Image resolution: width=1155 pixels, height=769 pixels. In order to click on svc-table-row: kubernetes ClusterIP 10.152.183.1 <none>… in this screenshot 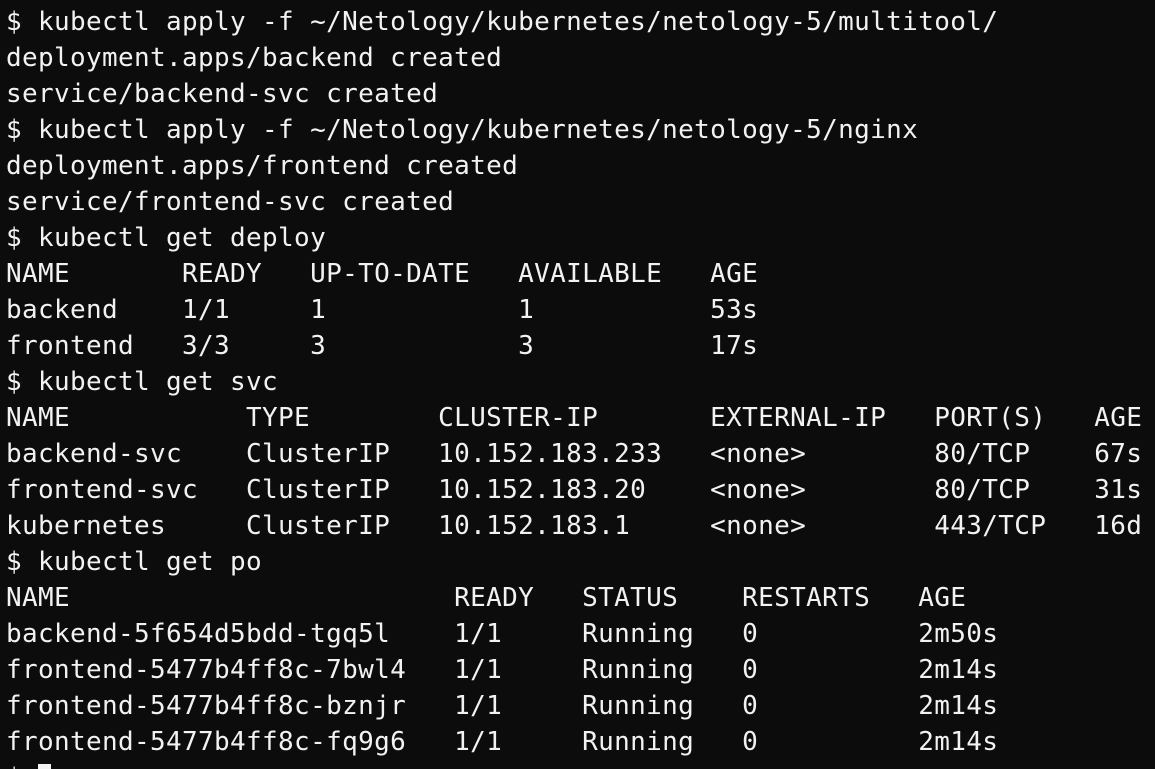, I will do `click(574, 526)`.